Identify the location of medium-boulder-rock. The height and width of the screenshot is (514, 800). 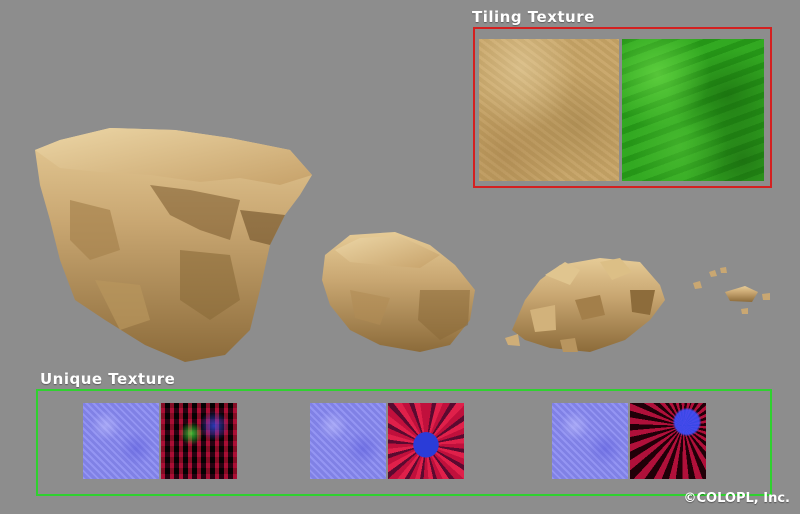
(398, 292).